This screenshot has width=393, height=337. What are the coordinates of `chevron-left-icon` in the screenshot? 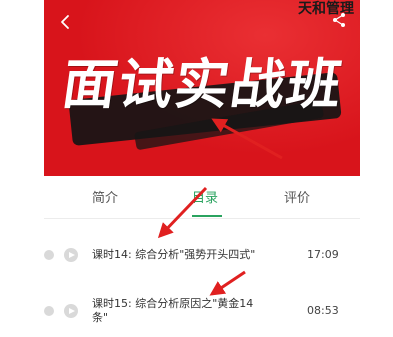 It's located at (66, 22).